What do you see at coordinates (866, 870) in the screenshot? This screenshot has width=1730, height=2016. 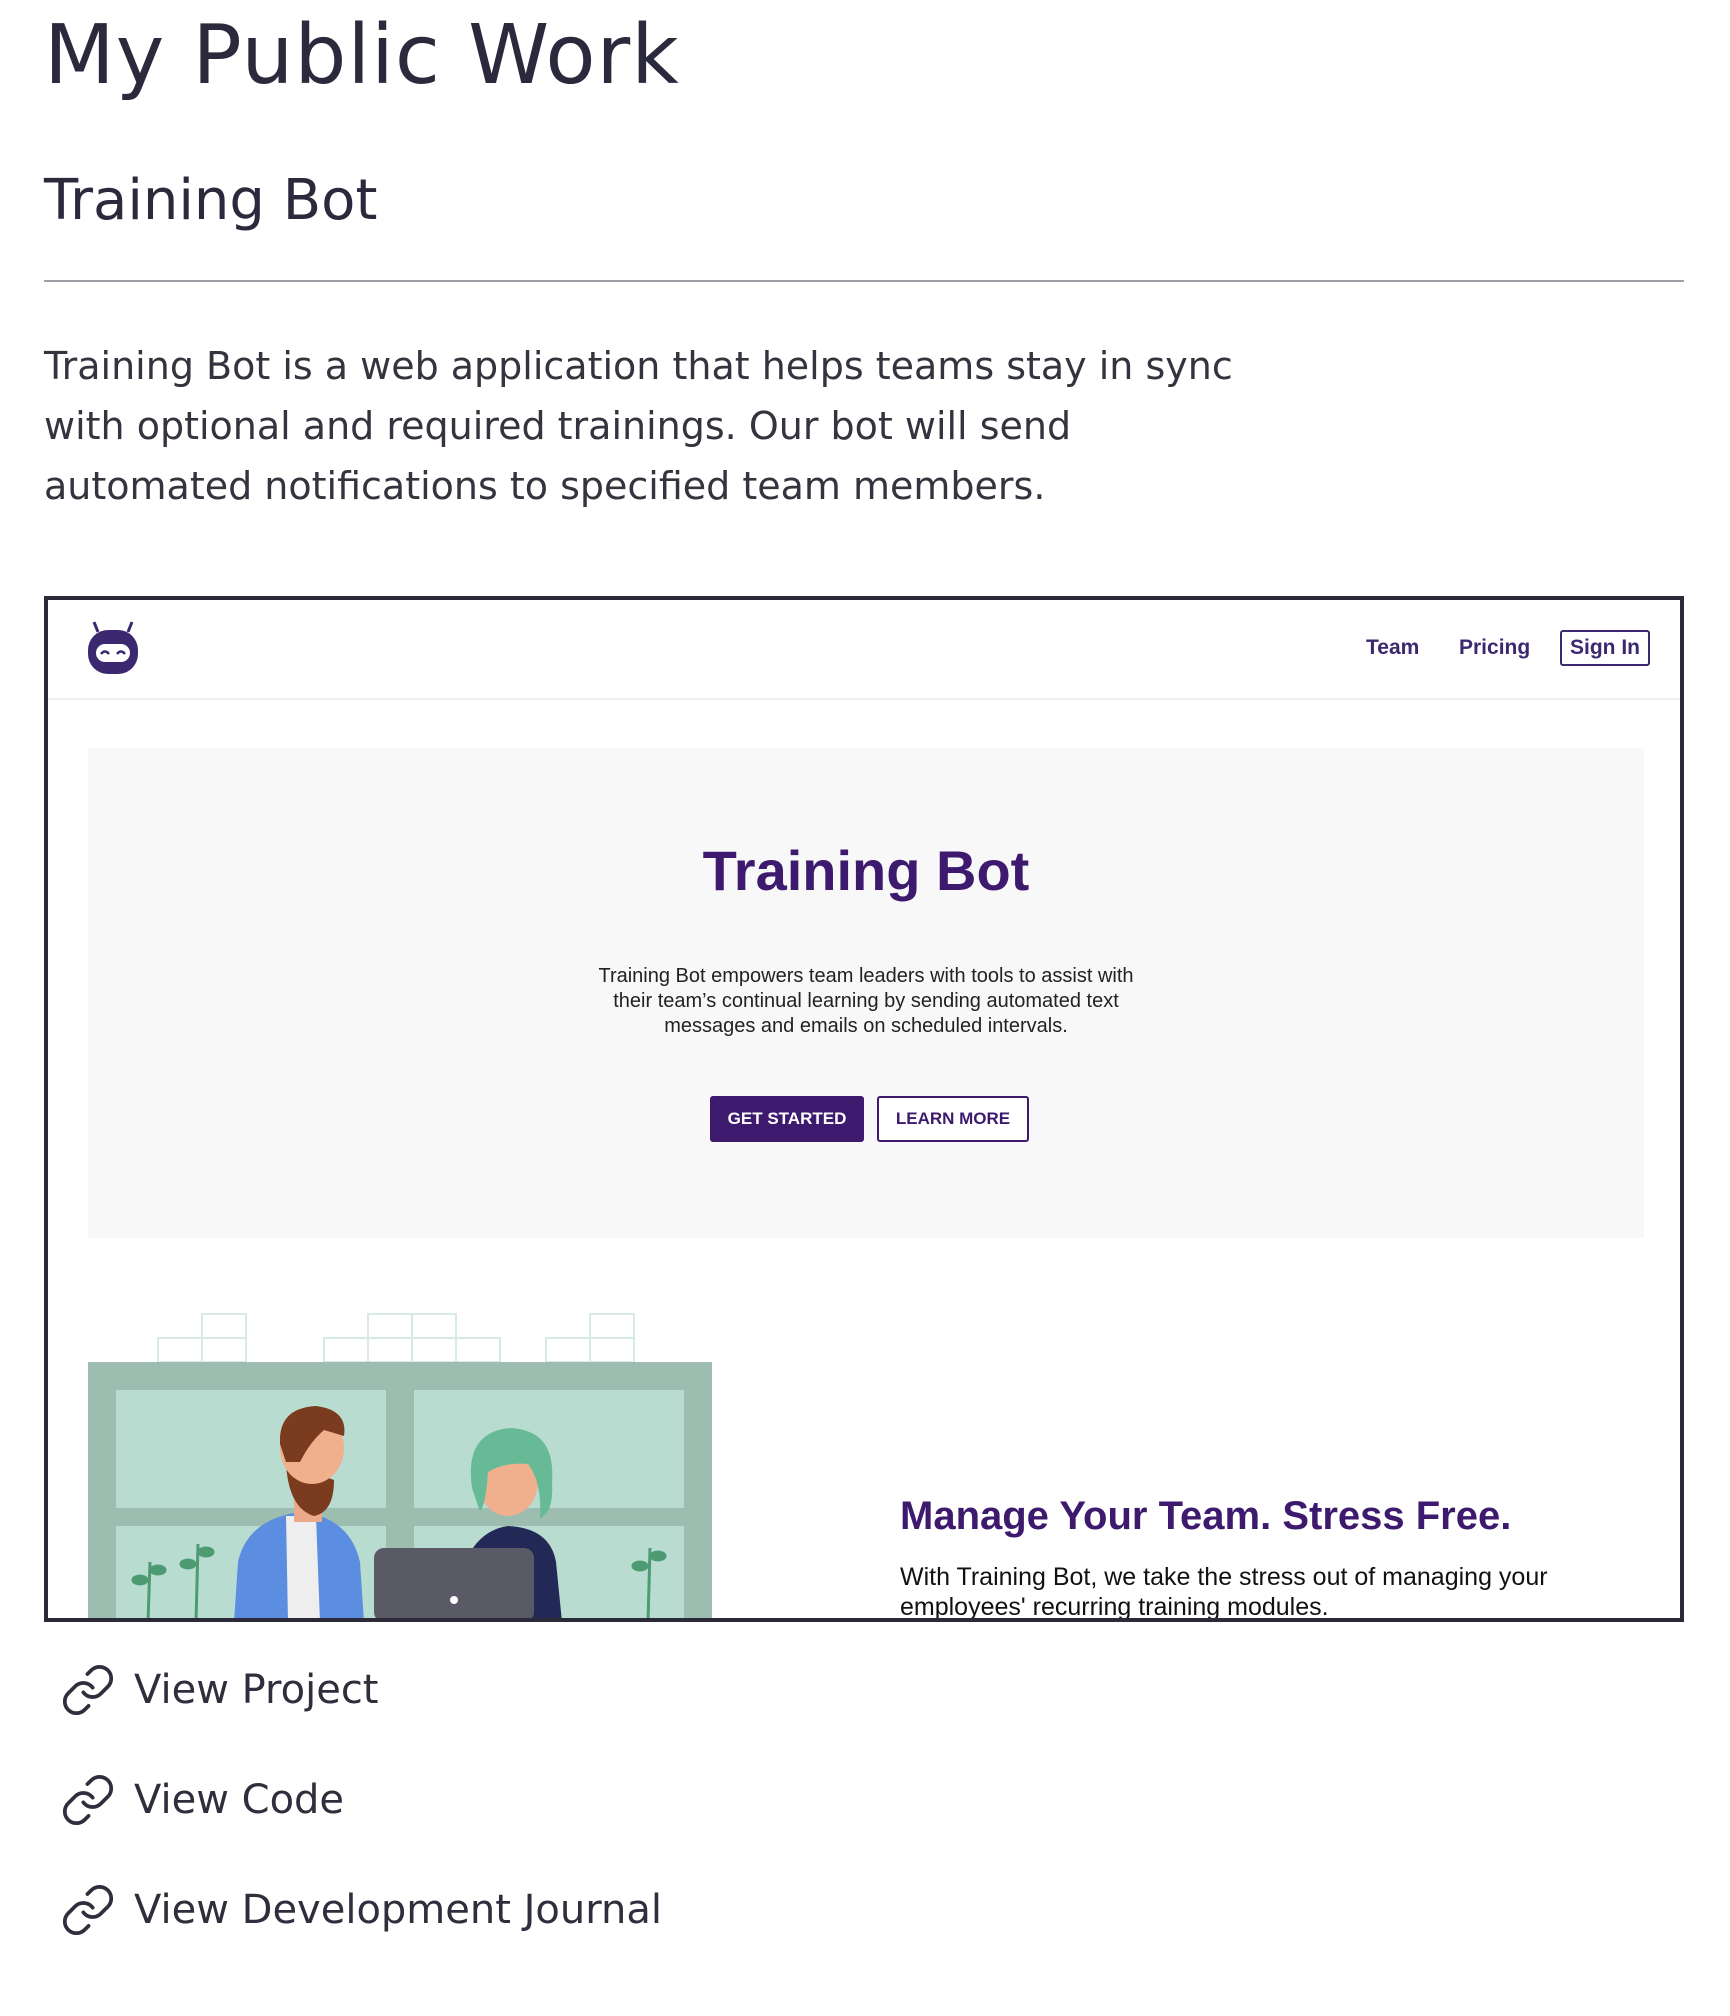 I see `hero-title: Training Bot` at bounding box center [866, 870].